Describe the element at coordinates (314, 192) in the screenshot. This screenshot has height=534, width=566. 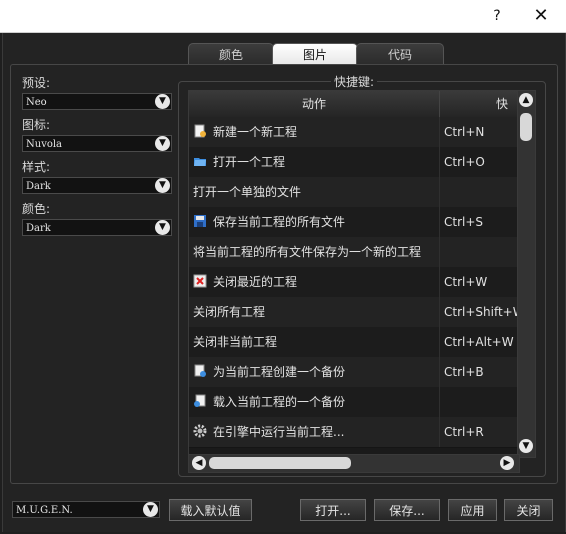
I see `action-cell: 打开一个单独的文件` at that location.